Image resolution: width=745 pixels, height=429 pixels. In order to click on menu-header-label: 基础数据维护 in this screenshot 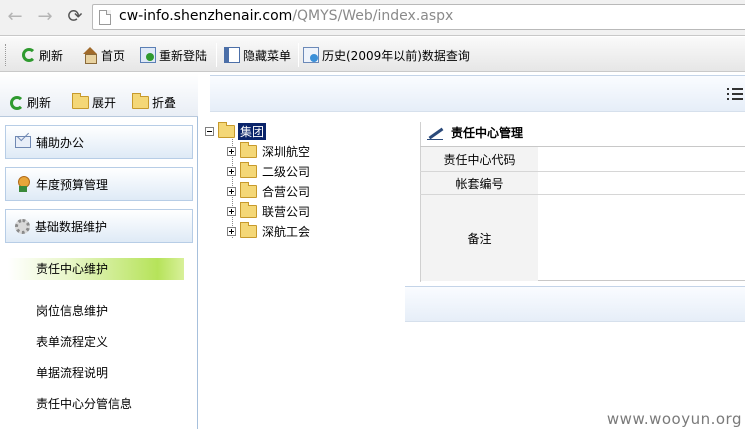, I will do `click(71, 226)`.